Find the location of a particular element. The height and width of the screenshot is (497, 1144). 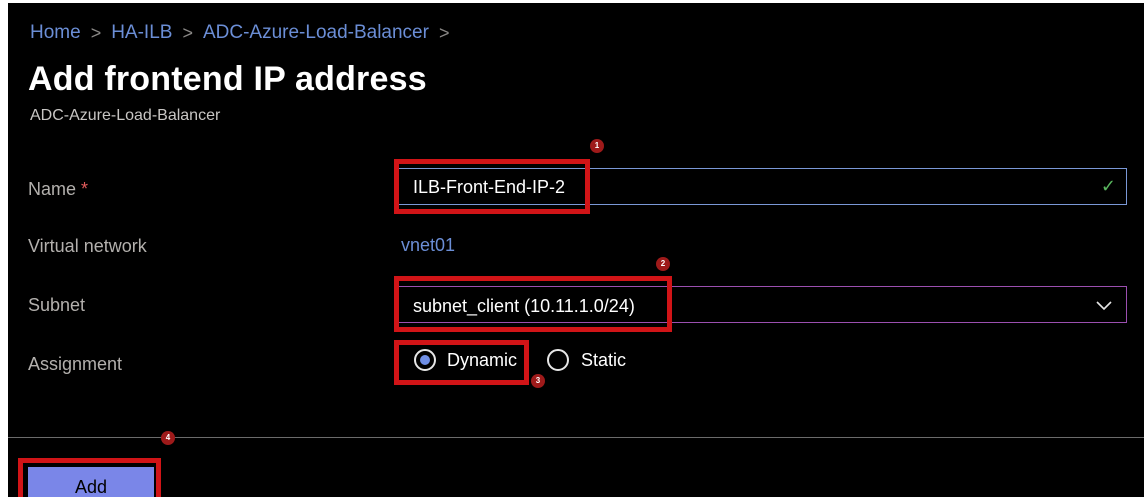

radio-static-label: Static is located at coordinates (603, 360).